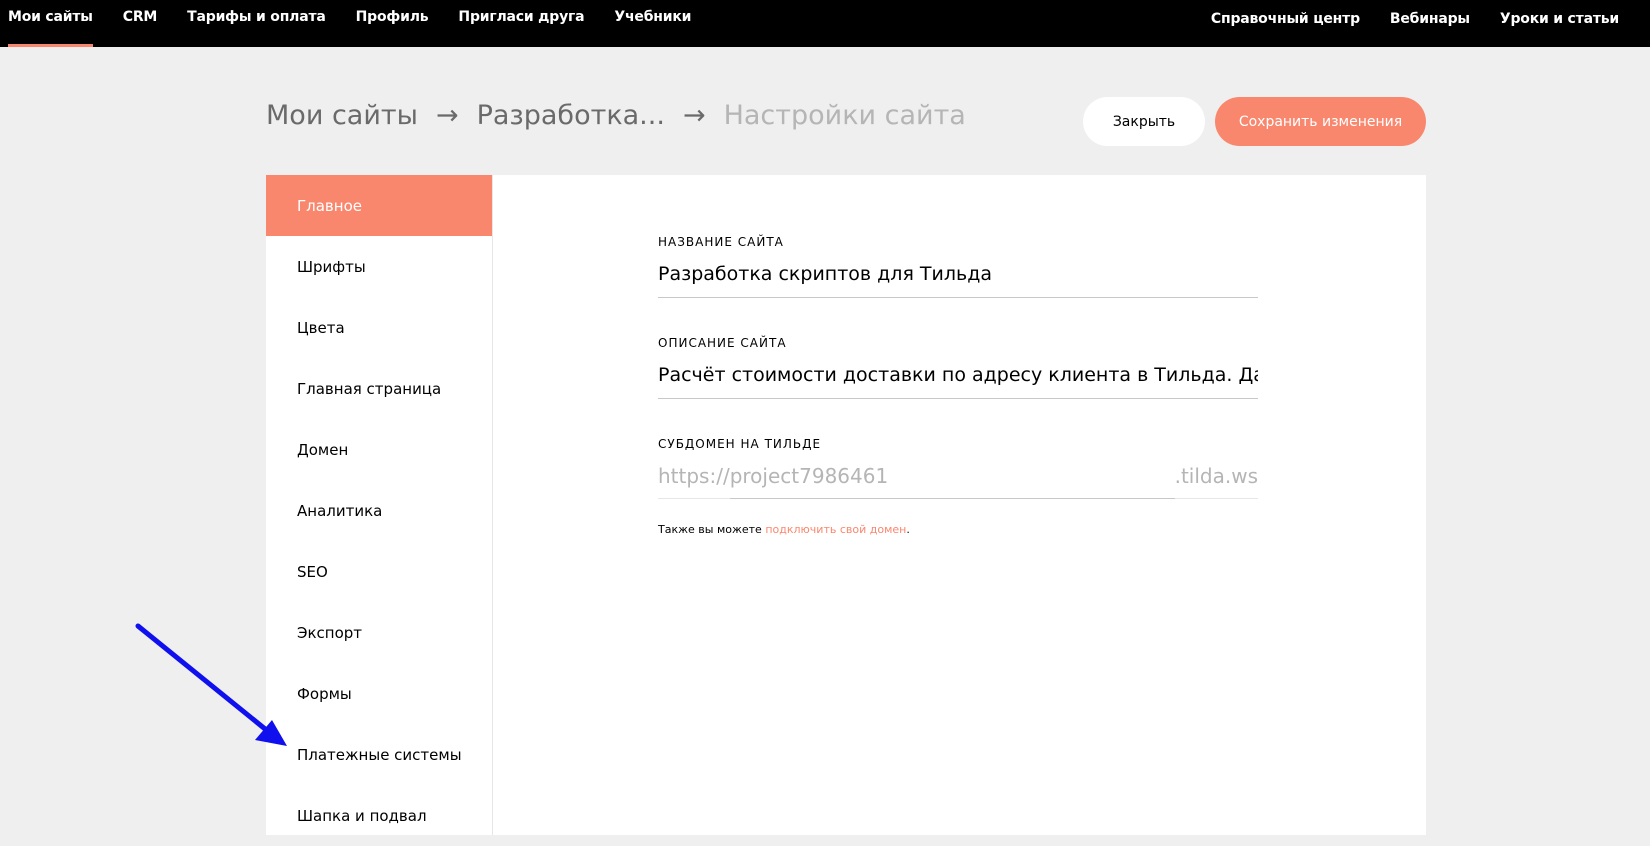 This screenshot has height=846, width=1650. I want to click on top-nav-right: Справочный центр Вебинары Уроки и статьи, so click(1400, 23).